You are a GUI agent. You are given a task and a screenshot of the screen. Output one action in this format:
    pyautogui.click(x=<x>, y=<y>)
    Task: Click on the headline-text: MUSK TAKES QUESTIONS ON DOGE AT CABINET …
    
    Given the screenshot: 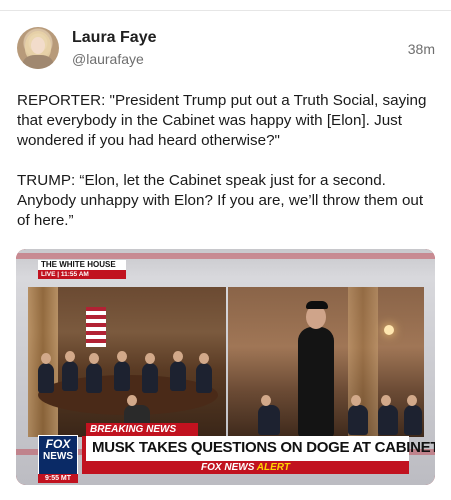 What is the action you would take?
    pyautogui.click(x=263, y=447)
    